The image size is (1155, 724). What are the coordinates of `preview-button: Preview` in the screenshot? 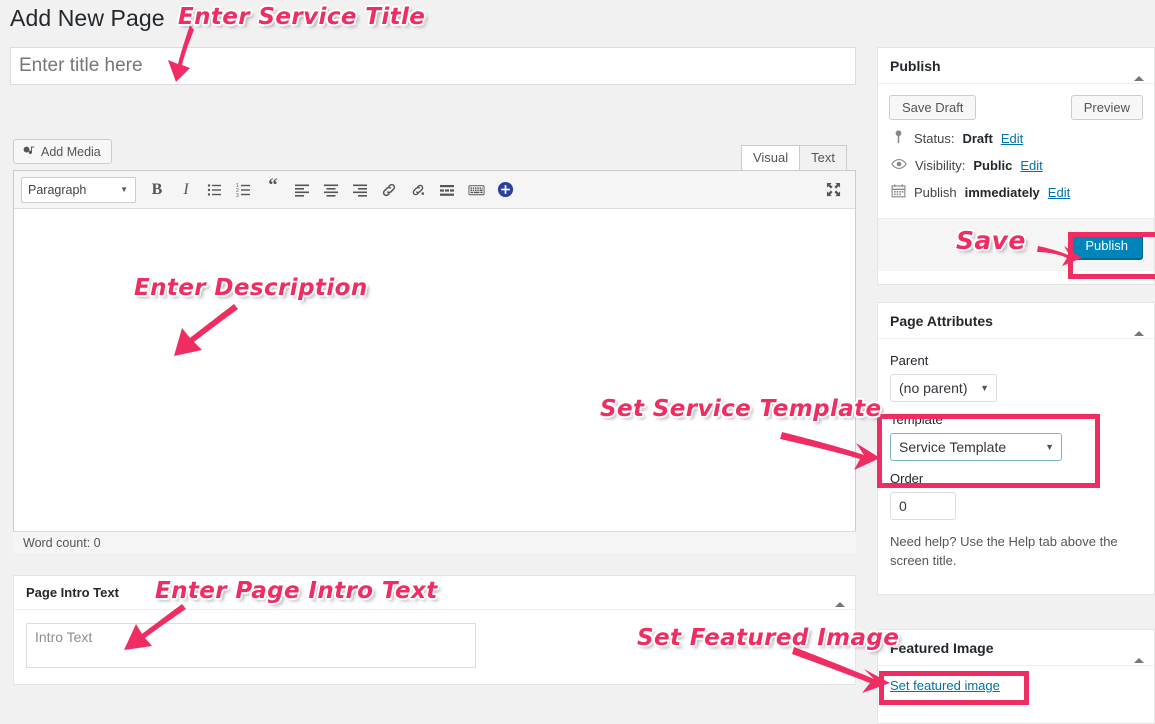 It's located at (1106, 107).